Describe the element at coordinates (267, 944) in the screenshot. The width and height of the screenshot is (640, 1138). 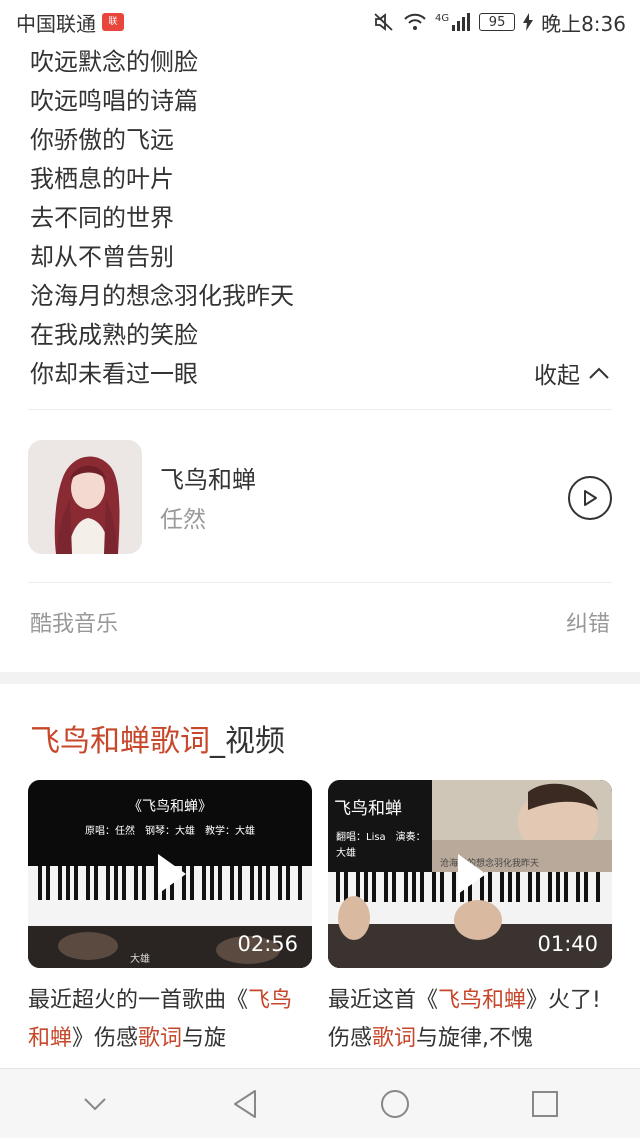
I see `video-duration: 02:56` at that location.